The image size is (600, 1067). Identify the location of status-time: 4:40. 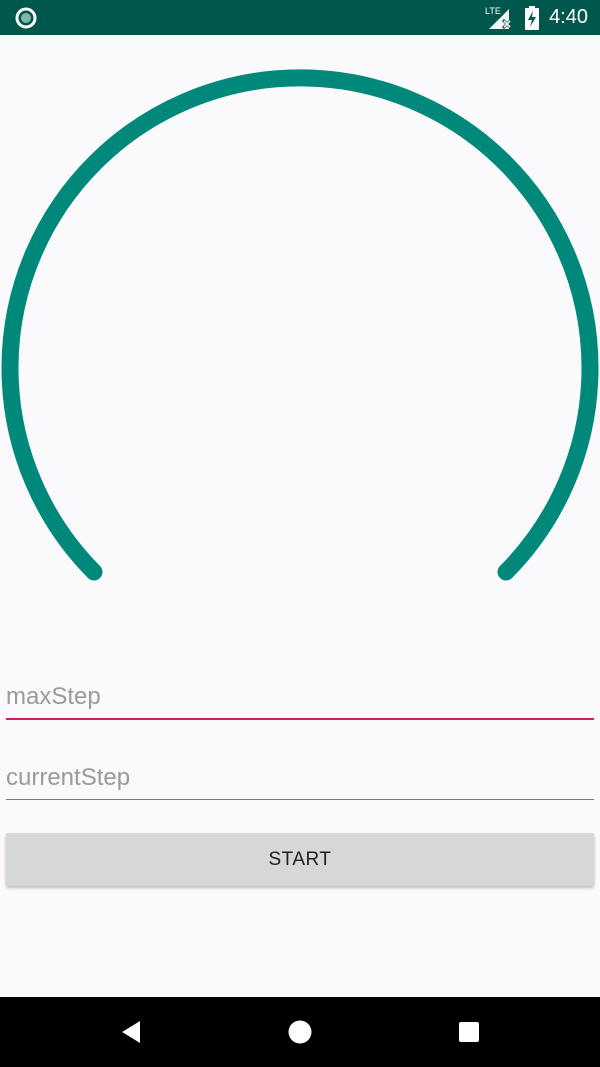
(568, 17).